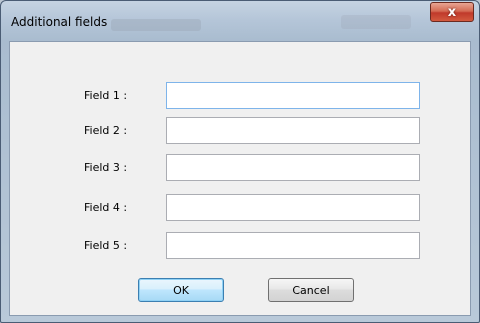 The image size is (480, 323). What do you see at coordinates (293, 245) in the screenshot?
I see `field-5-input` at bounding box center [293, 245].